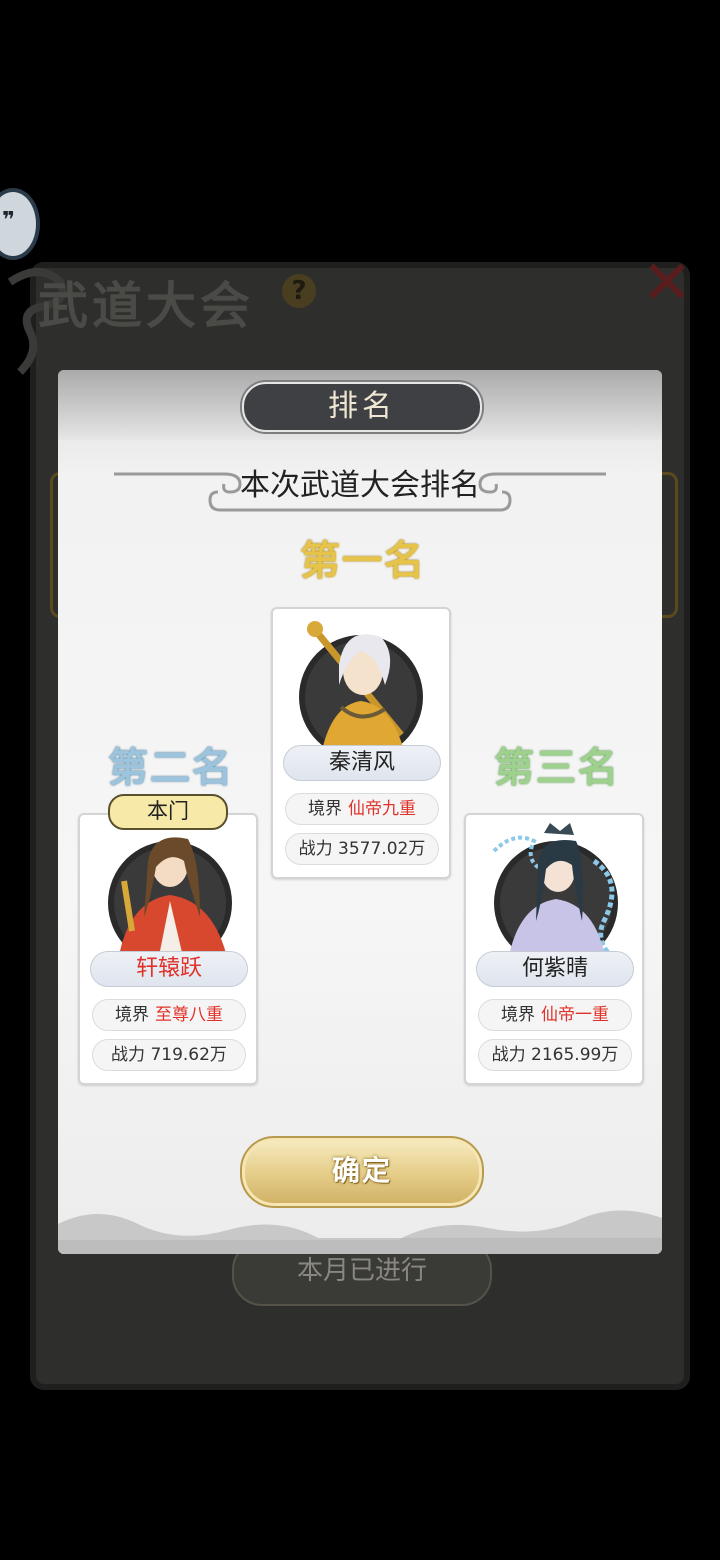 The height and width of the screenshot is (1560, 720). Describe the element at coordinates (667, 283) in the screenshot. I see `close-icon: ✕` at that location.